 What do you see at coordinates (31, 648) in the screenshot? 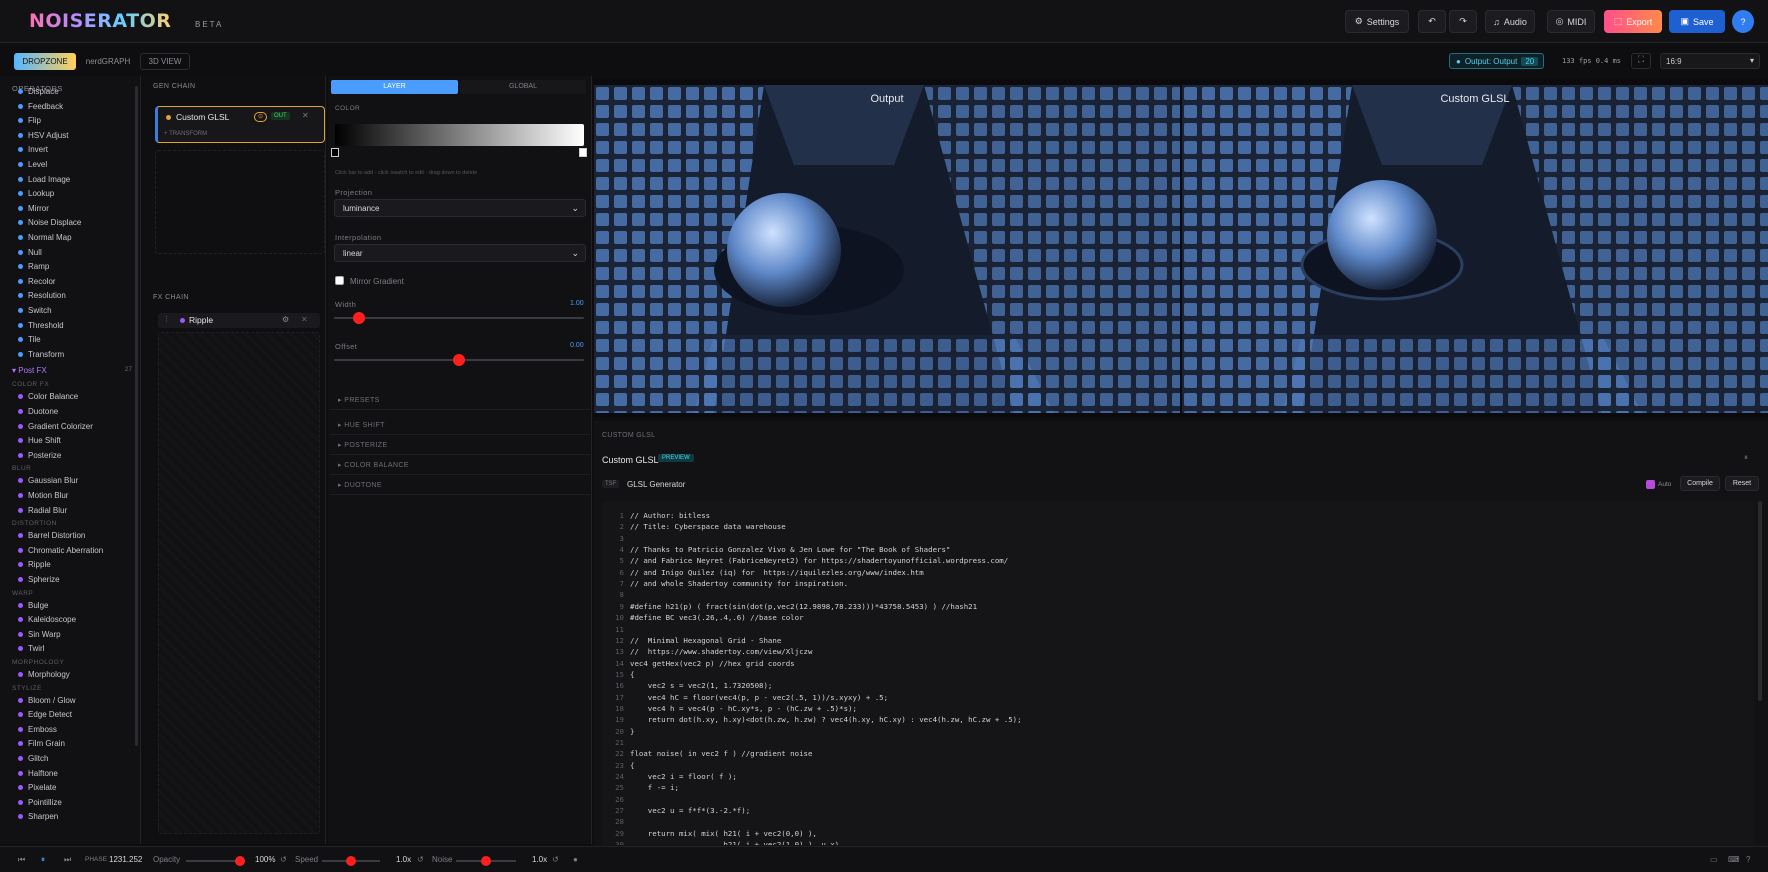
I see `fx-item: Twirl` at bounding box center [31, 648].